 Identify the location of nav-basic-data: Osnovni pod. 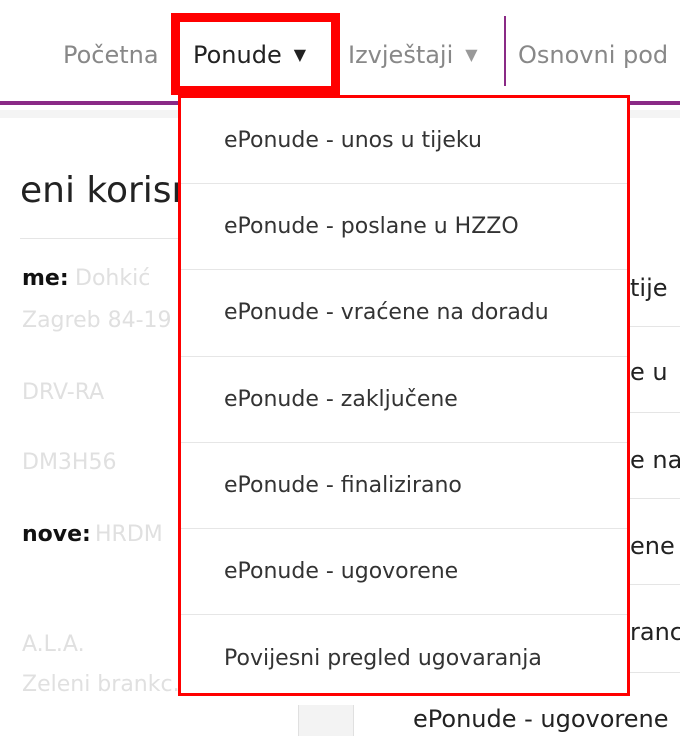
(593, 55).